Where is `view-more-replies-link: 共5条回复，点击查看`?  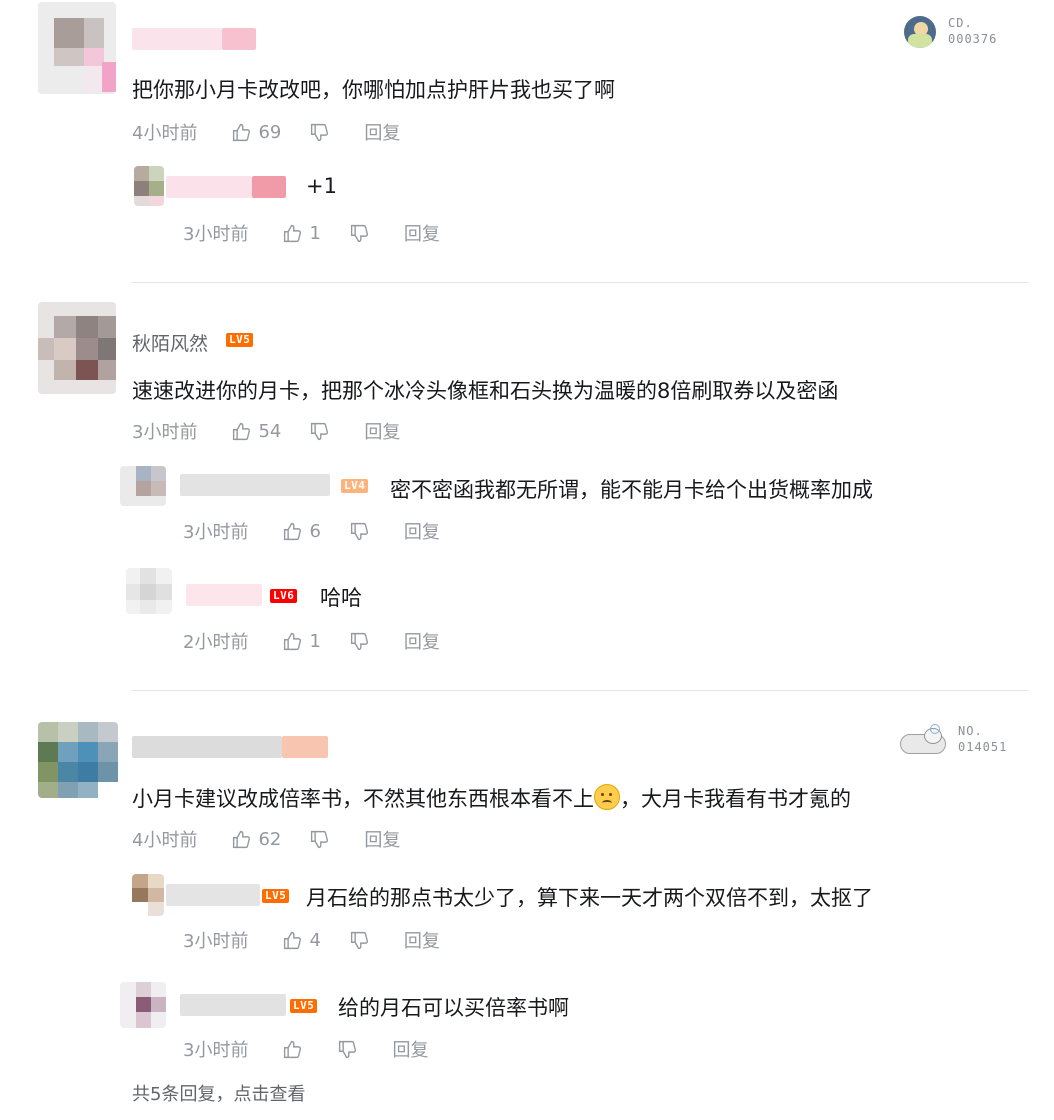
view-more-replies-link: 共5条回复，点击查看 is located at coordinates (218, 1093).